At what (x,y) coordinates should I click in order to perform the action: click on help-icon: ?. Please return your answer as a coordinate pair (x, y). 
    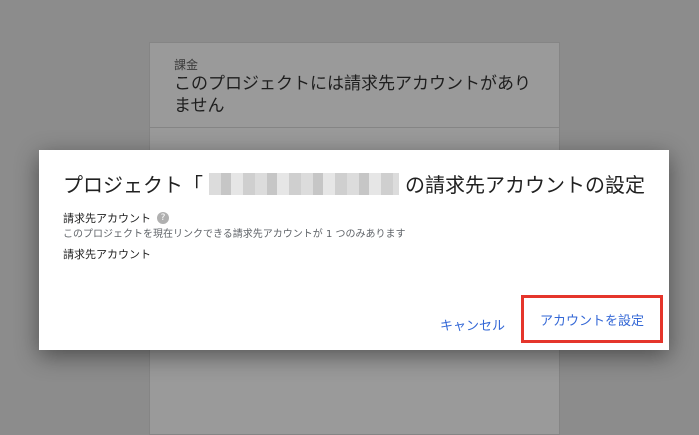
    Looking at the image, I should click on (163, 218).